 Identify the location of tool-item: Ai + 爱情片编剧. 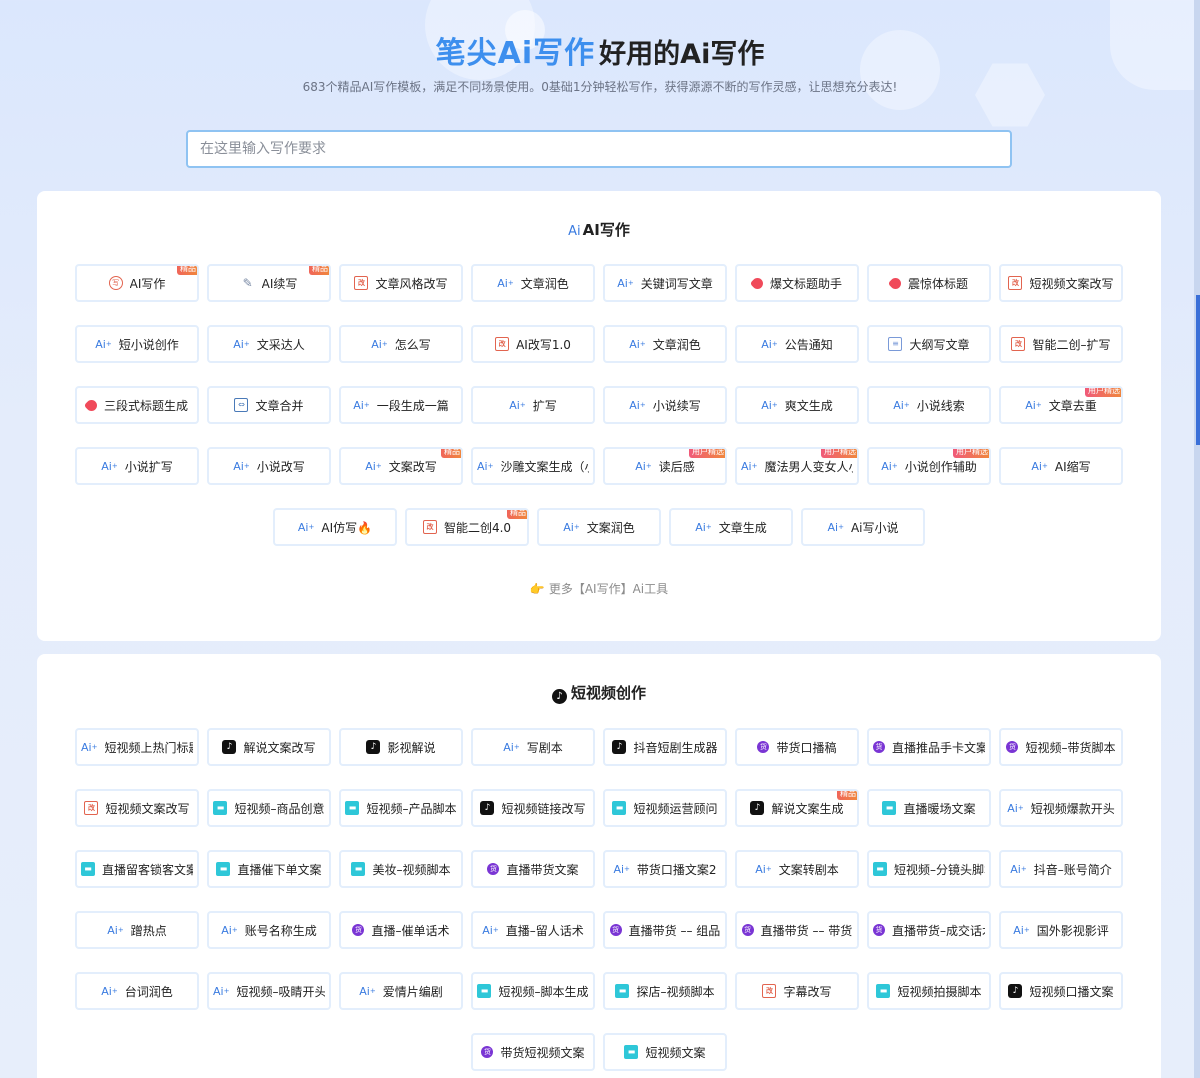
(401, 991).